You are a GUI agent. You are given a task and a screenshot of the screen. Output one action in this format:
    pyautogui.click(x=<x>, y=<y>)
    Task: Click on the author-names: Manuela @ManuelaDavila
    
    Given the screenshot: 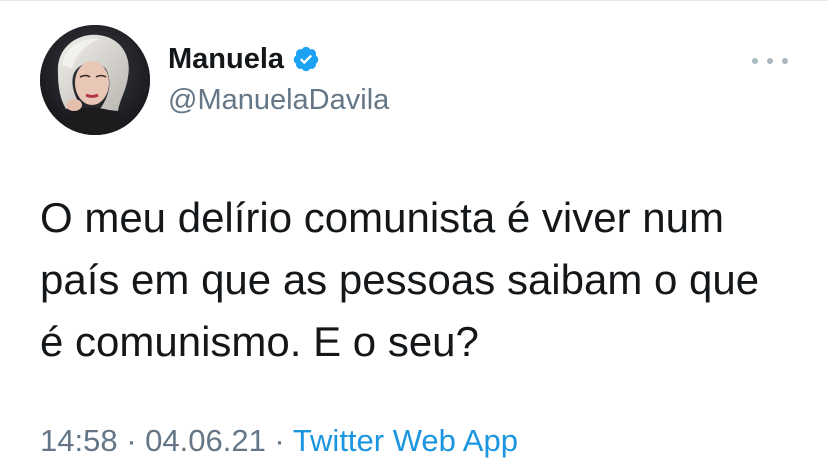 What is the action you would take?
    pyautogui.click(x=278, y=80)
    